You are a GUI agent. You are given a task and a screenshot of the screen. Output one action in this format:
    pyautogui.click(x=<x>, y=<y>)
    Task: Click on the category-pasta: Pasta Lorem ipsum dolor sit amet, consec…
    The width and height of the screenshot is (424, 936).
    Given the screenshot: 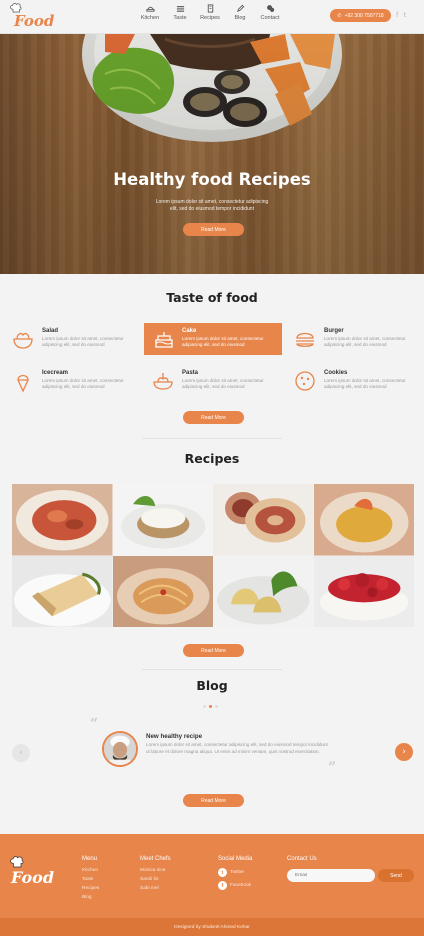 What is the action you would take?
    pyautogui.click(x=217, y=381)
    